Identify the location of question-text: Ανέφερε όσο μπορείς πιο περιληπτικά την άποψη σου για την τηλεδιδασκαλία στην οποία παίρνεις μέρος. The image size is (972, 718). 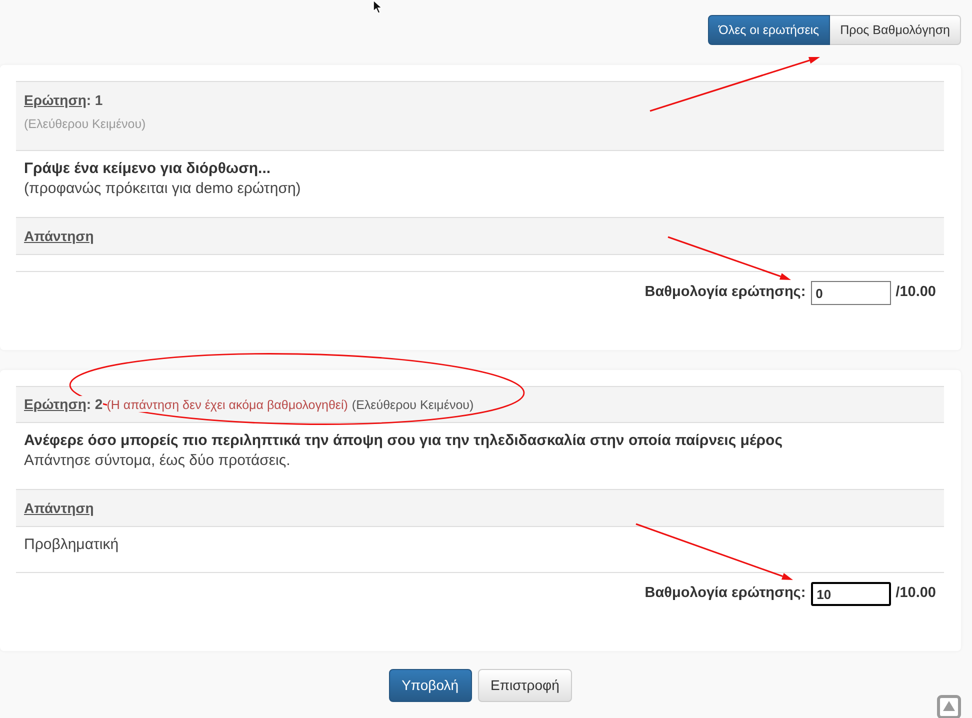
(403, 441).